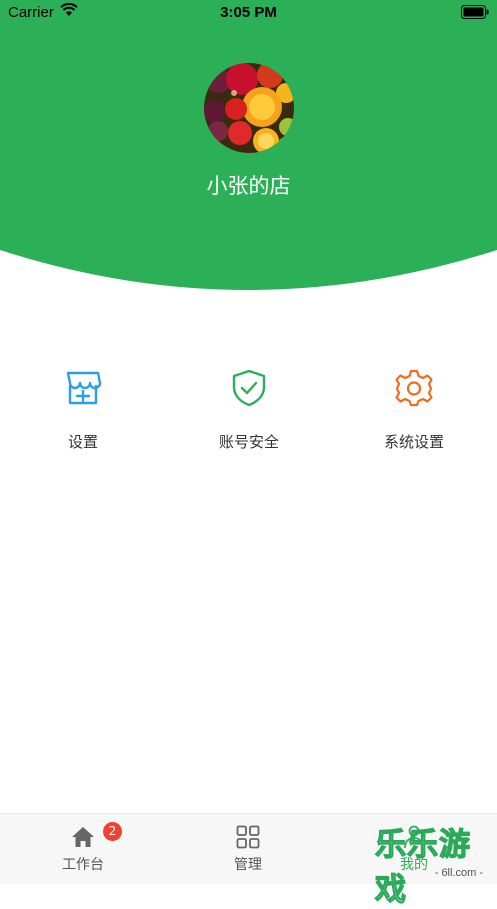 The width and height of the screenshot is (497, 909). I want to click on grid-icon, so click(248, 837).